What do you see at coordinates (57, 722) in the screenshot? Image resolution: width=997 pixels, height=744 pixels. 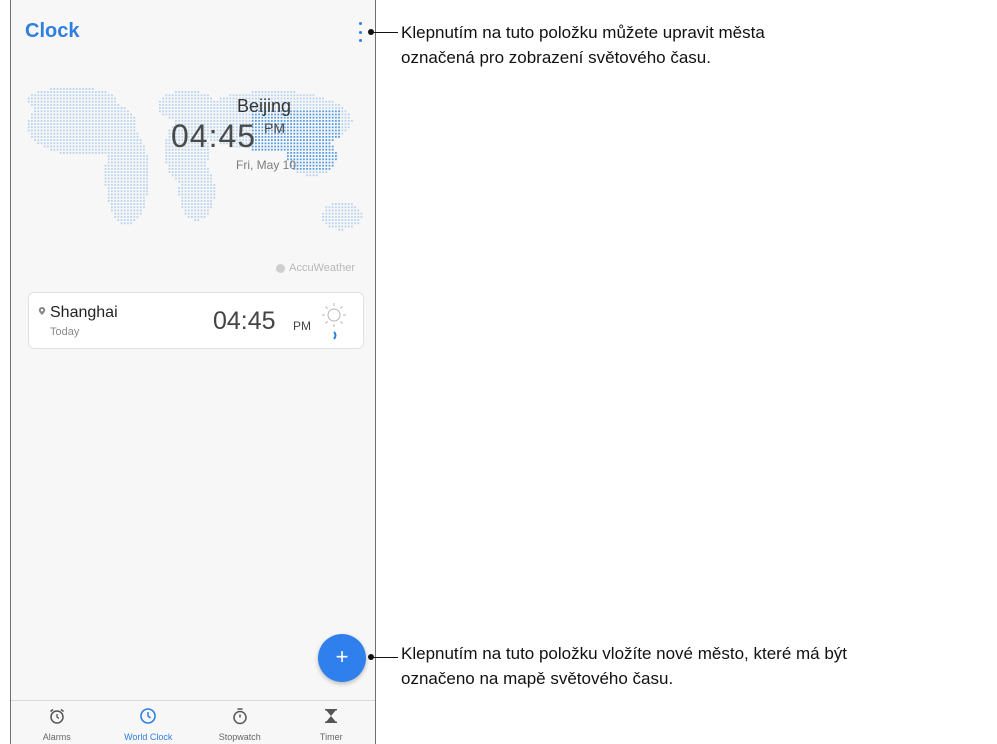 I see `nav-alarms: Alarms` at bounding box center [57, 722].